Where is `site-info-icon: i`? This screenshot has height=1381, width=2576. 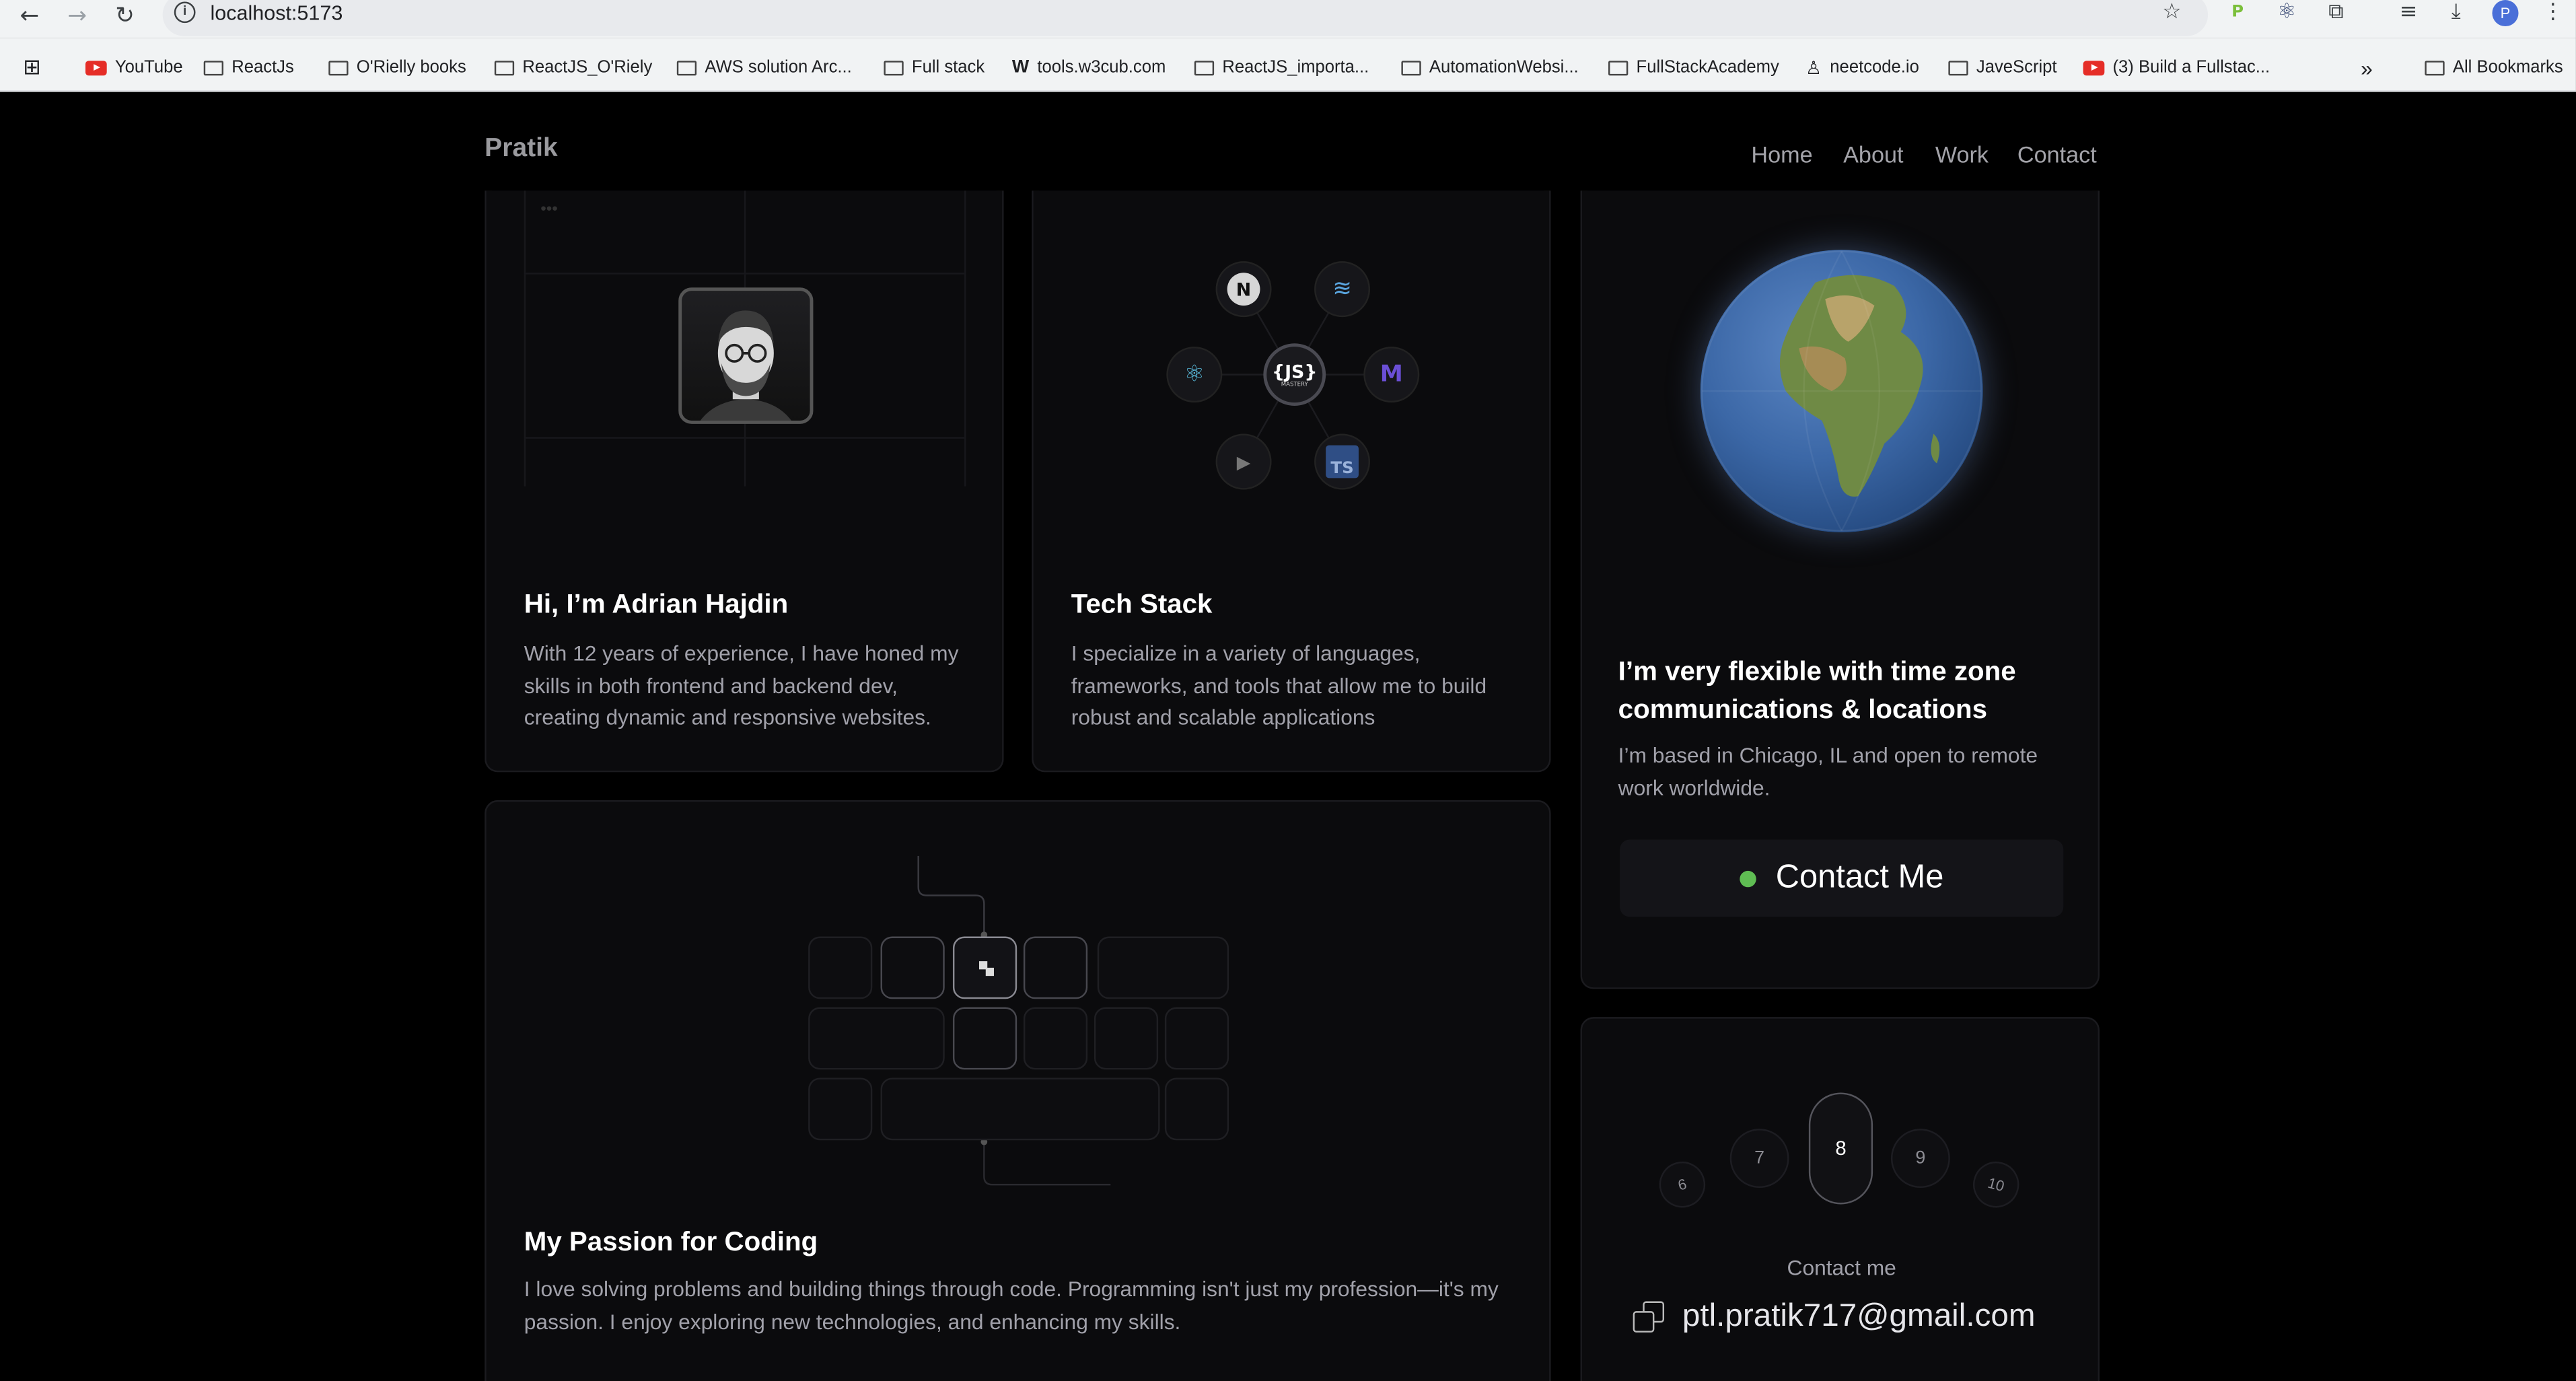
site-info-icon: i is located at coordinates (185, 13).